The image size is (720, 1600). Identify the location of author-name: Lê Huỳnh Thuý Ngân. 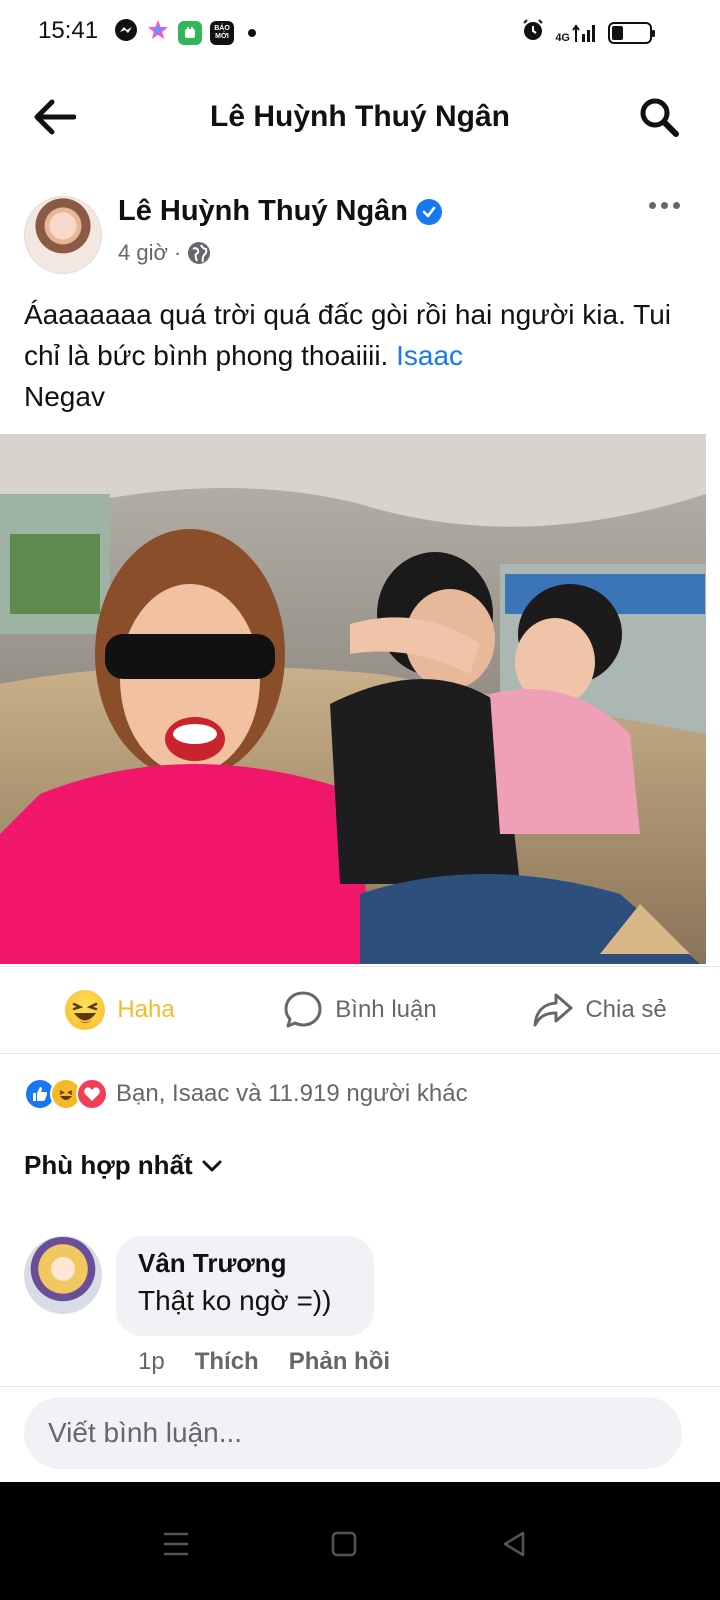
(263, 211).